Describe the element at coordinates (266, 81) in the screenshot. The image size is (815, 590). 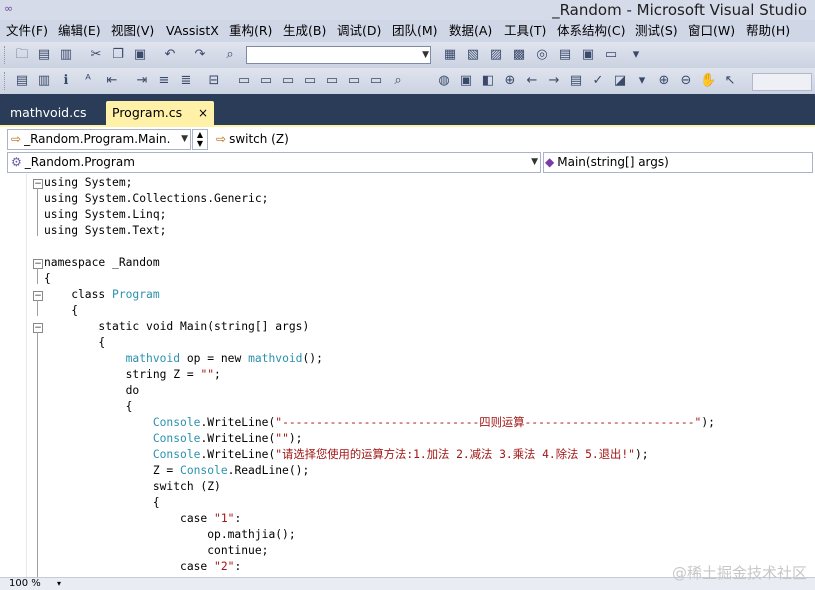
I see `bookmark-next-icon: ▭` at that location.